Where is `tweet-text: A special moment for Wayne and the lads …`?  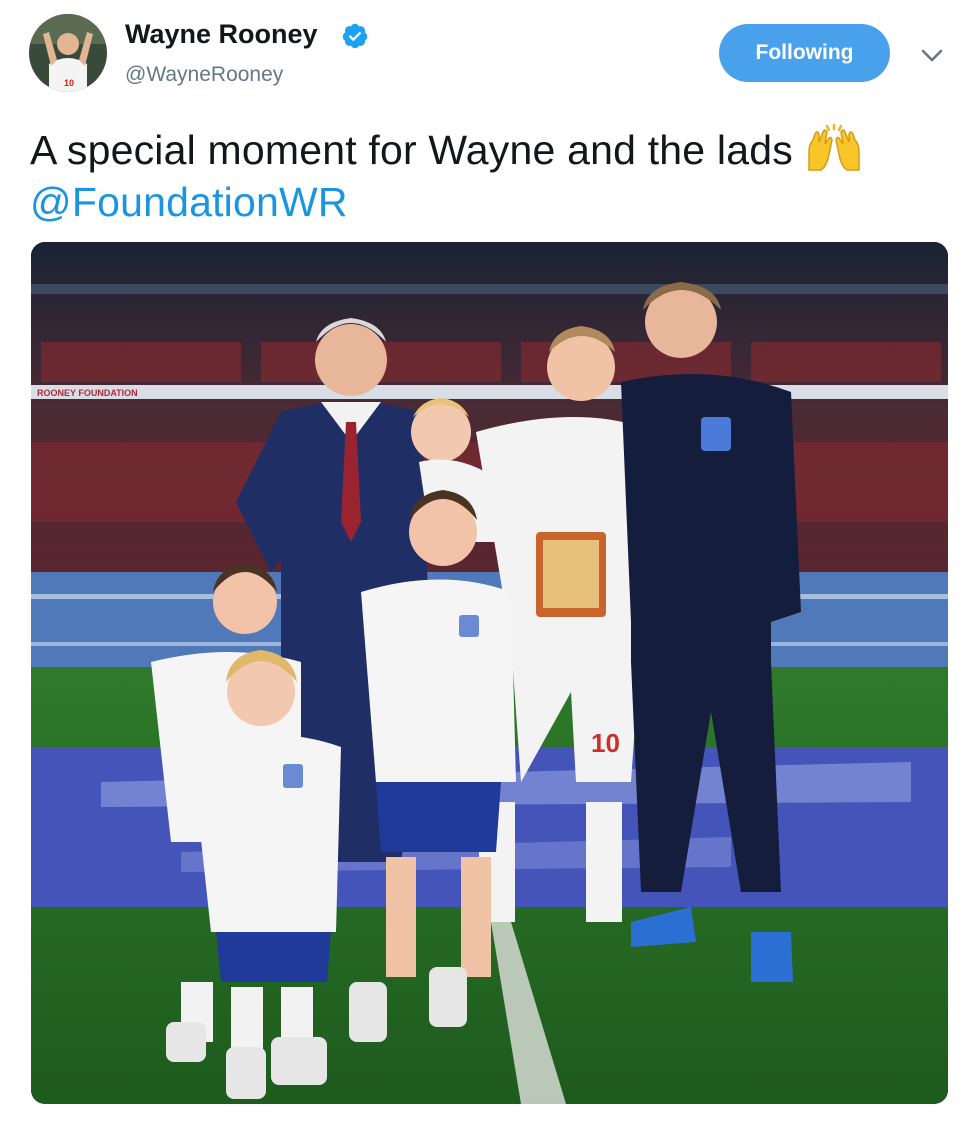
tweet-text: A special moment for Wayne and the lads … is located at coordinates (495, 176).